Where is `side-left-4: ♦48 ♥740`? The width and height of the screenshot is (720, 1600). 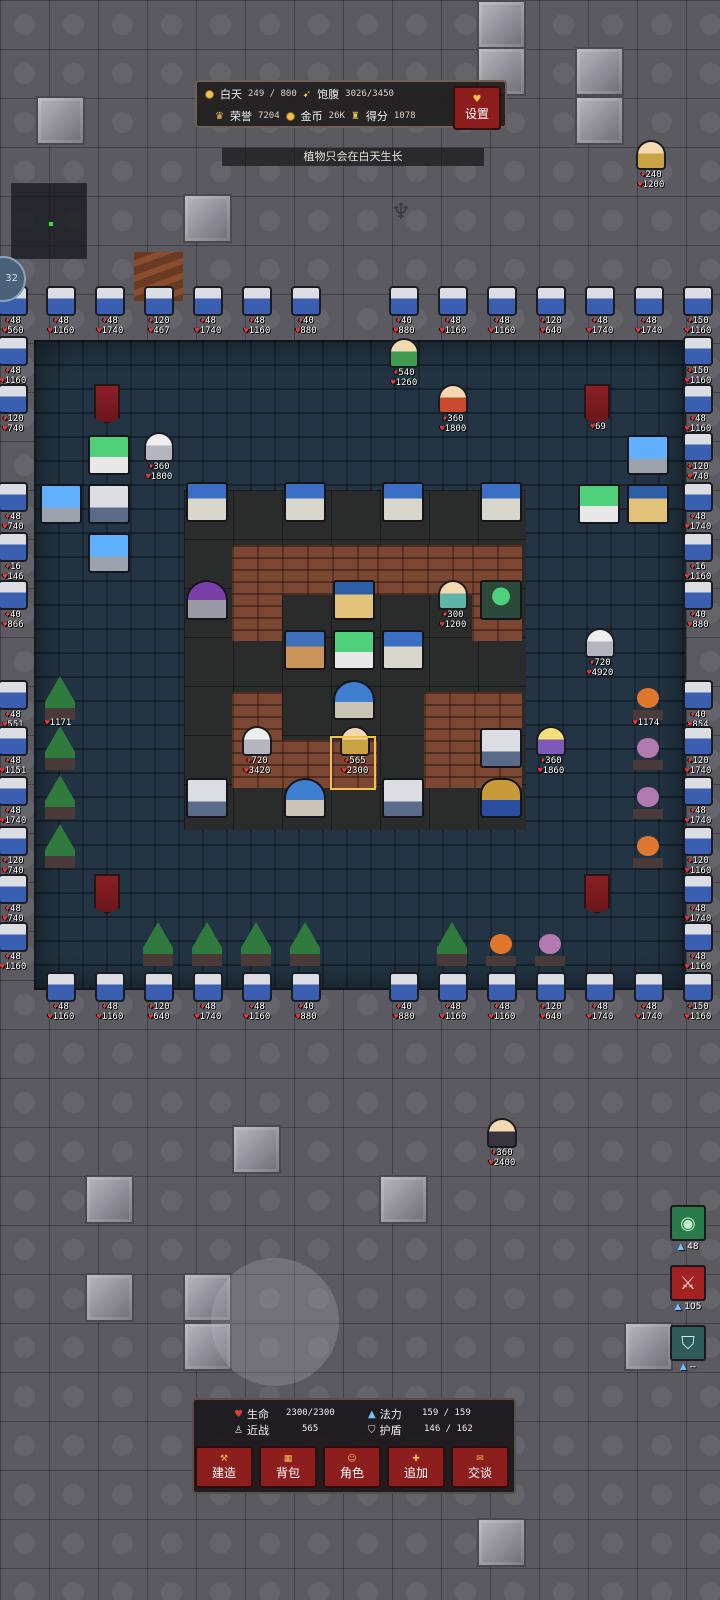 side-left-4: ♦48 ♥740 is located at coordinates (18, 510).